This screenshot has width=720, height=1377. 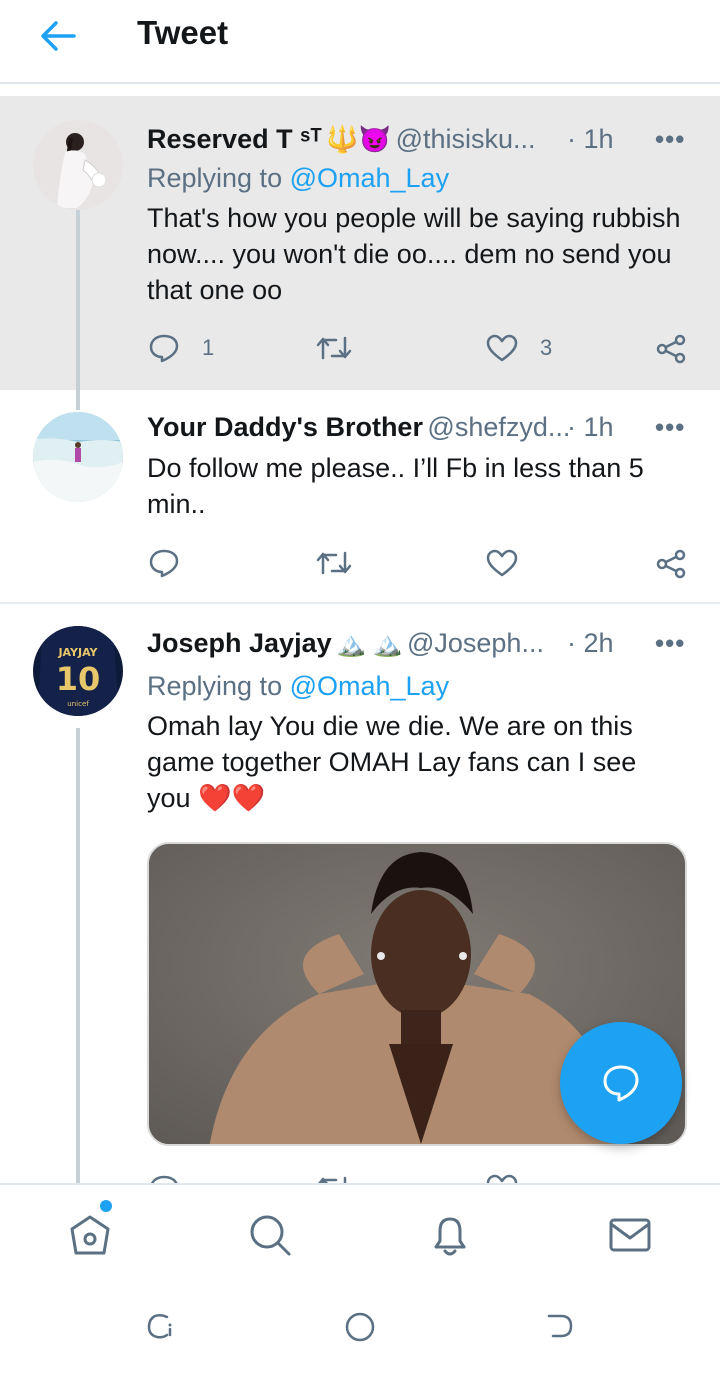 I want to click on name-emojis: 🏔️ 🏔️, so click(x=369, y=644).